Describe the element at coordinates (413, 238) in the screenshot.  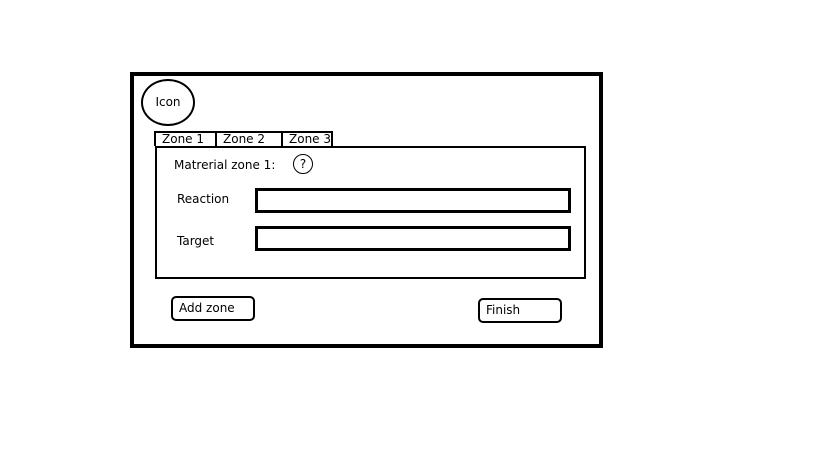
I see `target-input` at that location.